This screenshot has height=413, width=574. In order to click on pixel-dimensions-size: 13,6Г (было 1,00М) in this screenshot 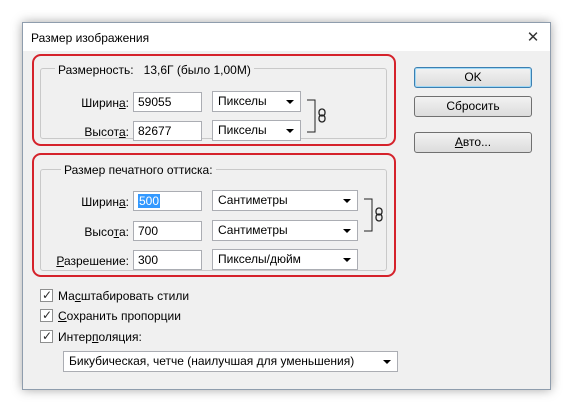, I will do `click(197, 70)`.